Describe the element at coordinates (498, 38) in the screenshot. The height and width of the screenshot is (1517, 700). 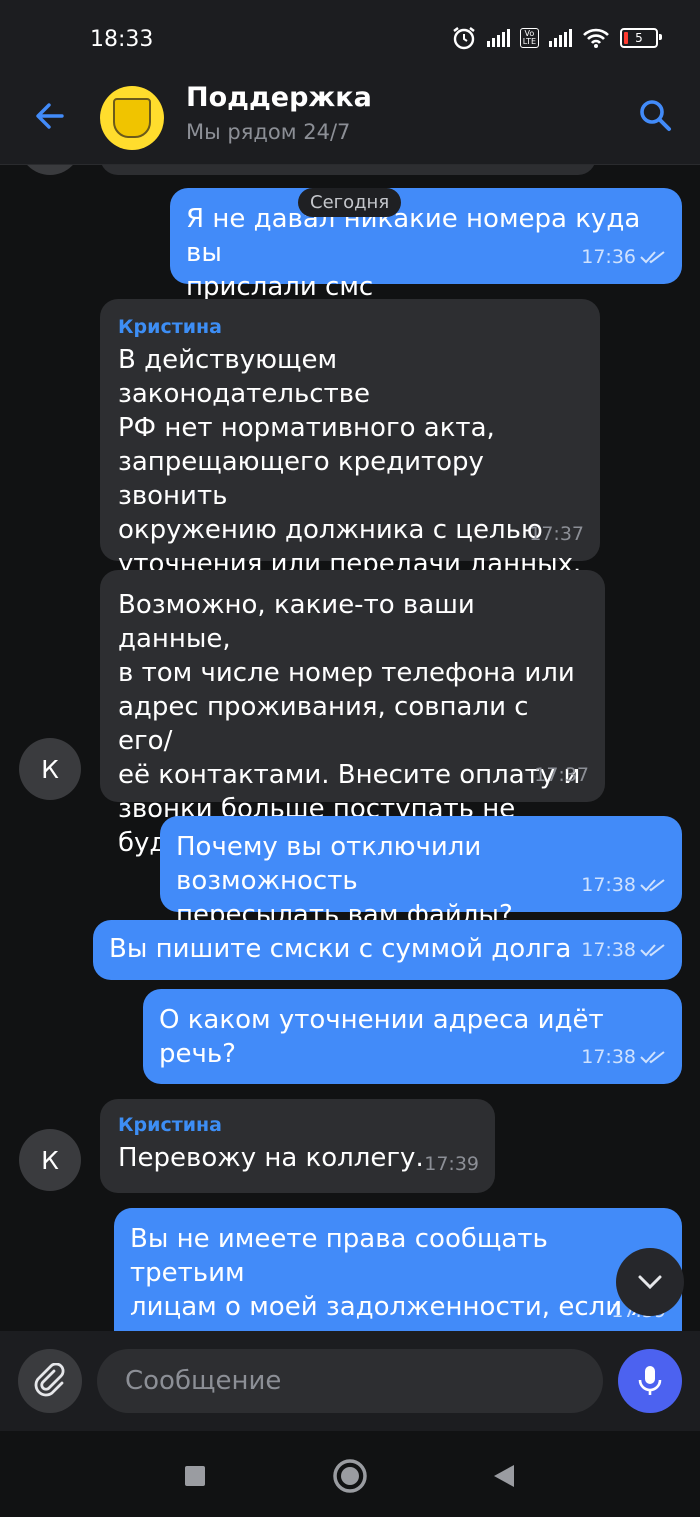
I see `signal-icon` at that location.